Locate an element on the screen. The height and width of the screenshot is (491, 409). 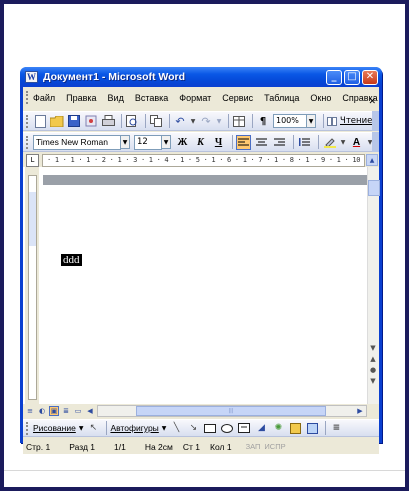
redo-dropdown-icon: ▼ is located at coordinates (219, 121).